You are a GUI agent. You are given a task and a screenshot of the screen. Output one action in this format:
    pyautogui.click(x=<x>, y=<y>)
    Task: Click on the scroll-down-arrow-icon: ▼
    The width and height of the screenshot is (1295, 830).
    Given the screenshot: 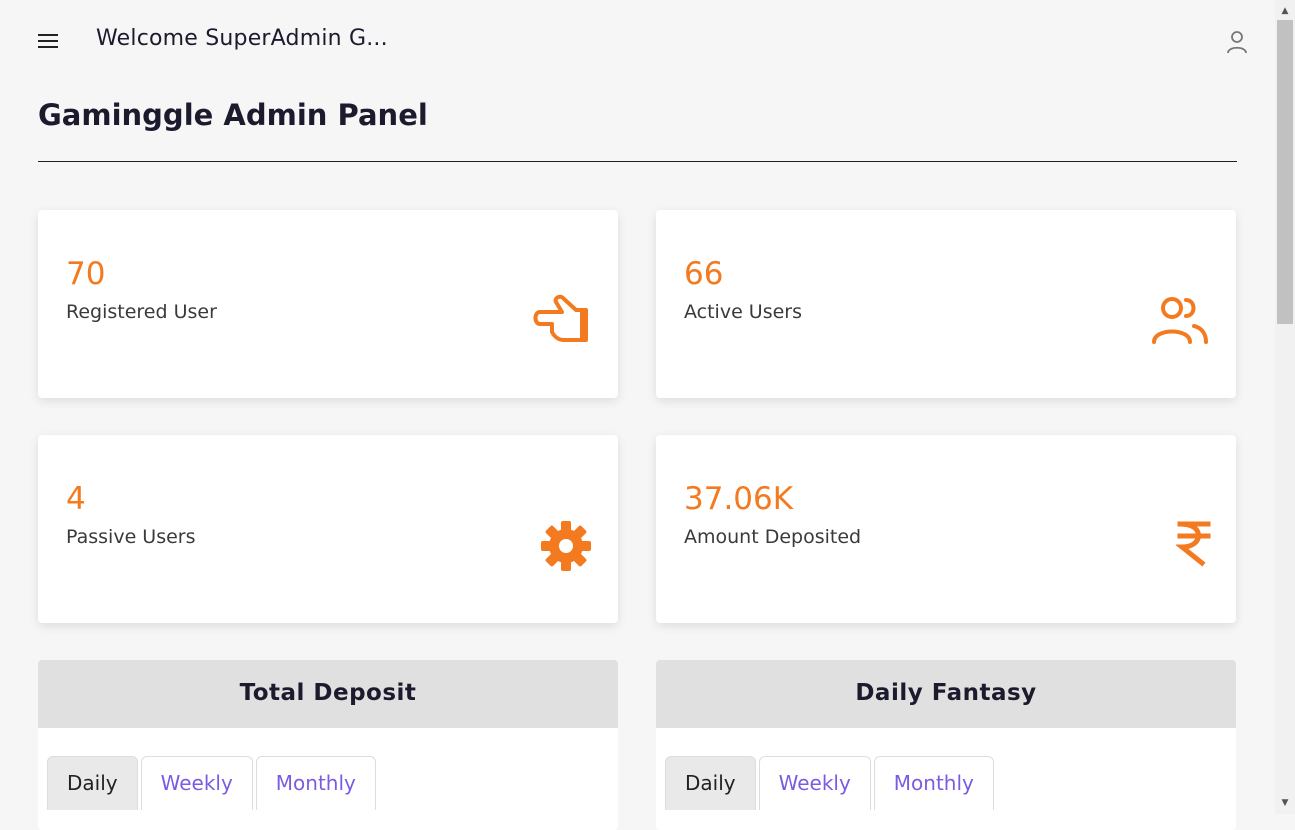 What is the action you would take?
    pyautogui.click(x=1285, y=803)
    